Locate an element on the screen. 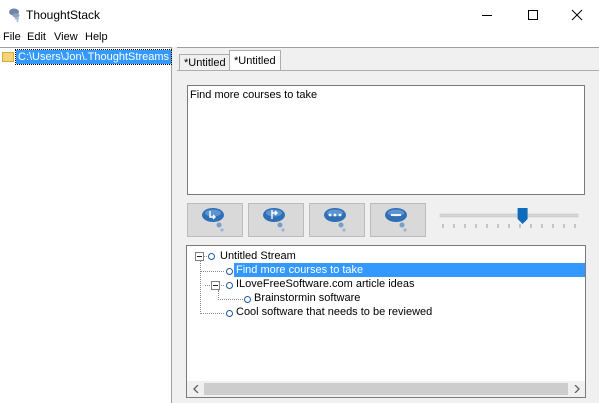  close-button is located at coordinates (576, 15).